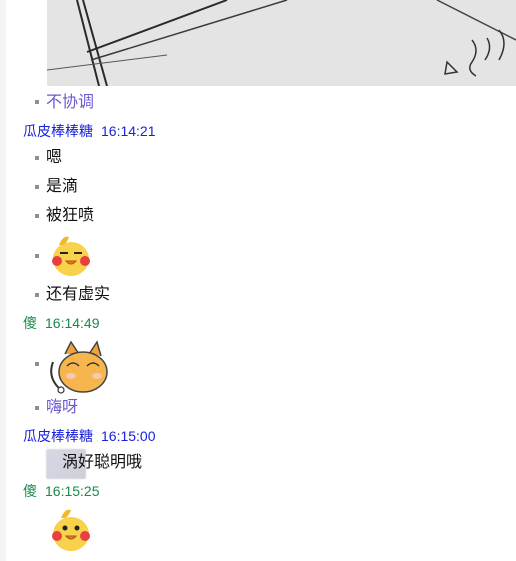 This screenshot has width=516, height=561. Describe the element at coordinates (281, 43) in the screenshot. I see `sketch-image` at that location.